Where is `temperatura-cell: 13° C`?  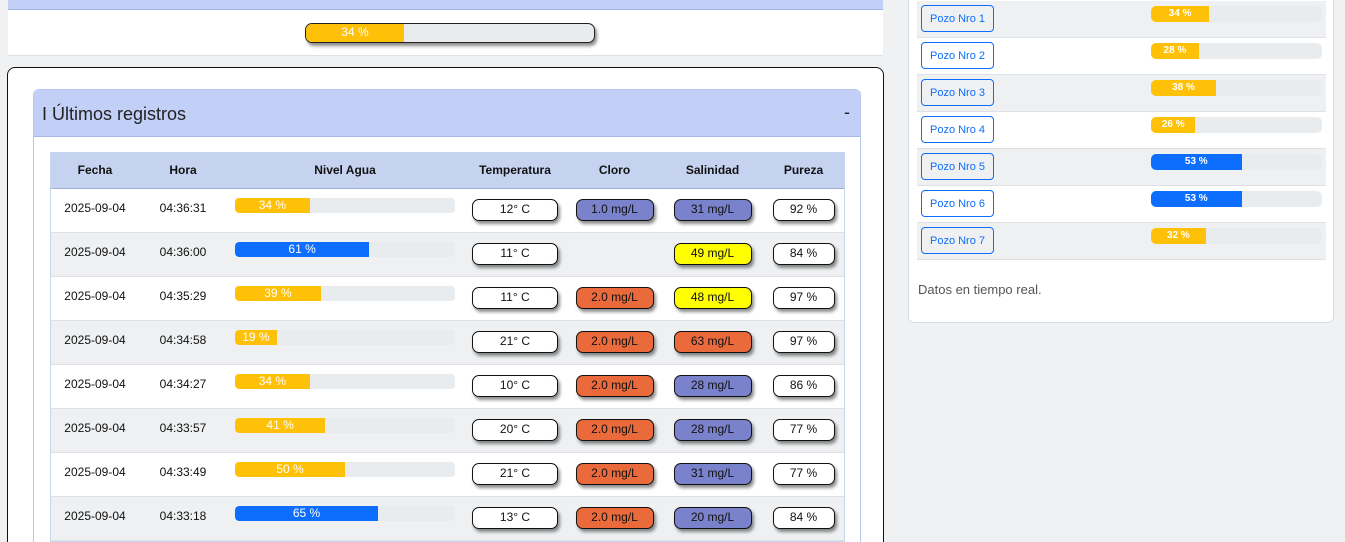 temperatura-cell: 13° C is located at coordinates (515, 518).